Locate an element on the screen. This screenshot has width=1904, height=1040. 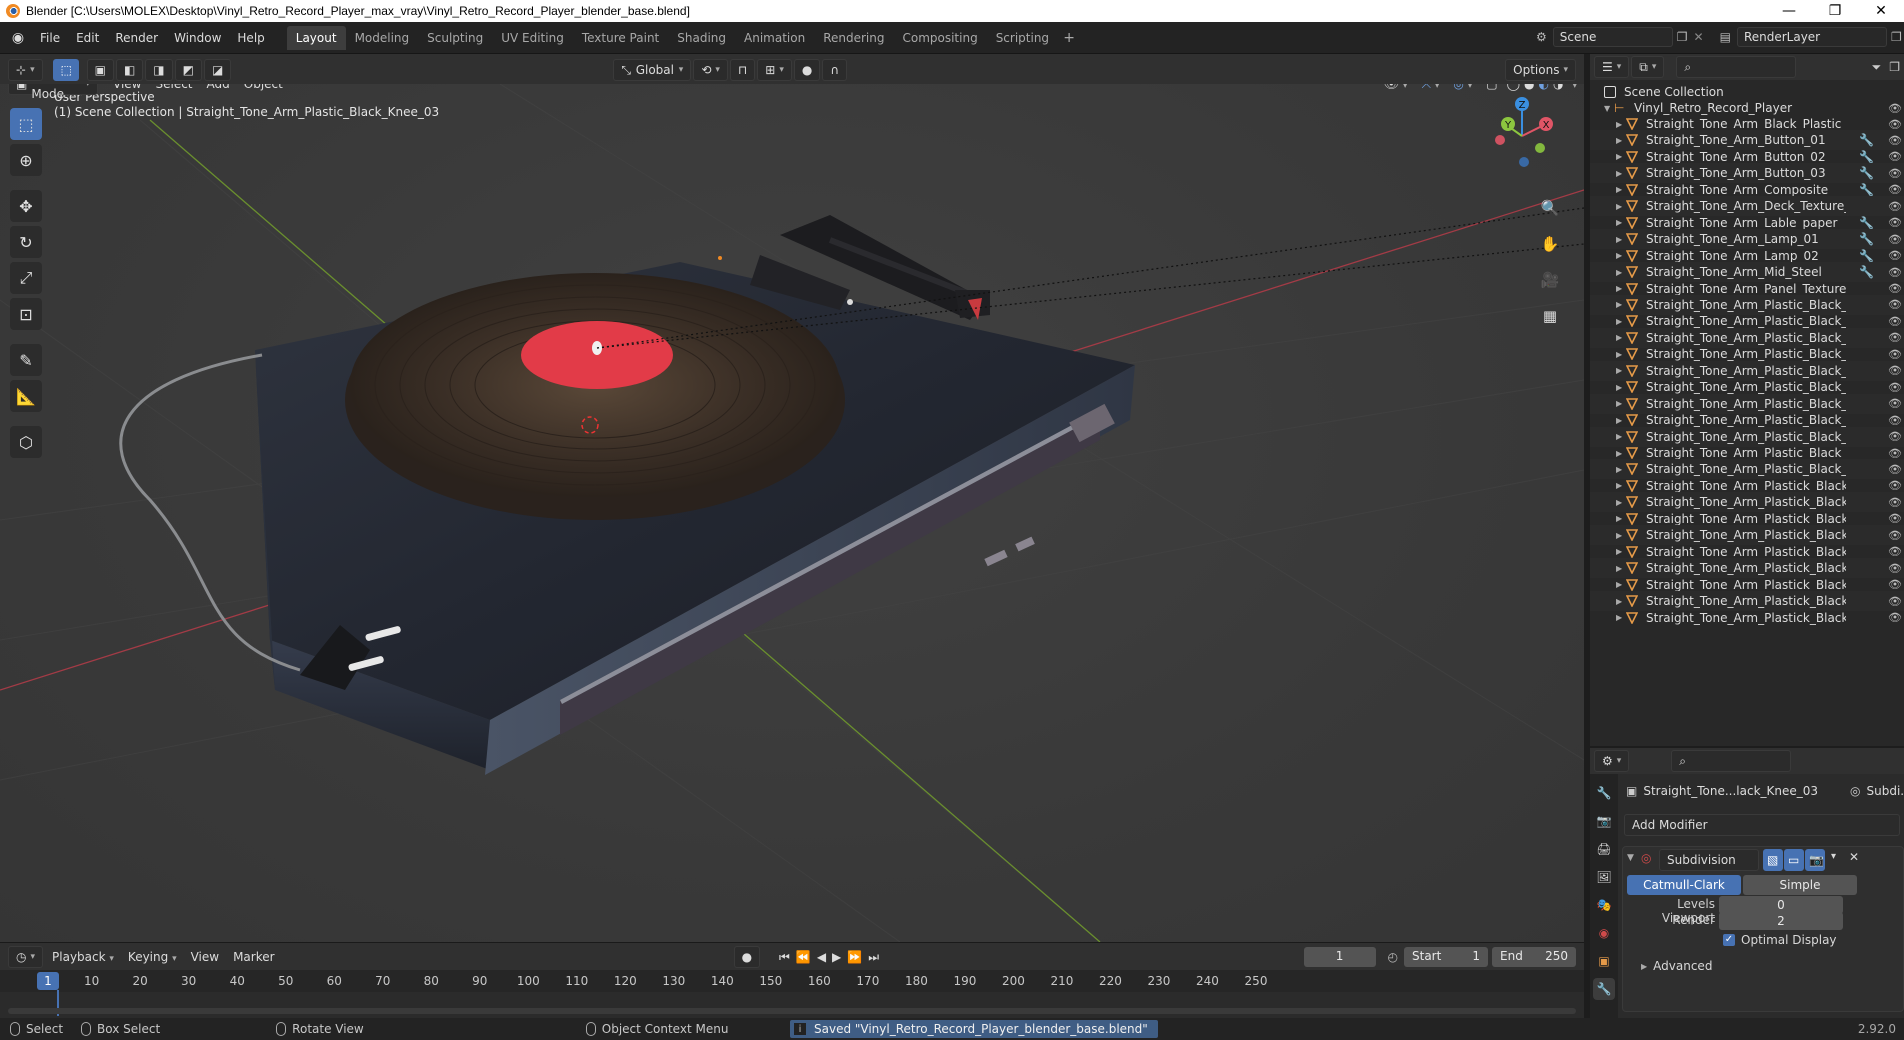
scene-tab-icon: 🎭 is located at coordinates (1604, 905).